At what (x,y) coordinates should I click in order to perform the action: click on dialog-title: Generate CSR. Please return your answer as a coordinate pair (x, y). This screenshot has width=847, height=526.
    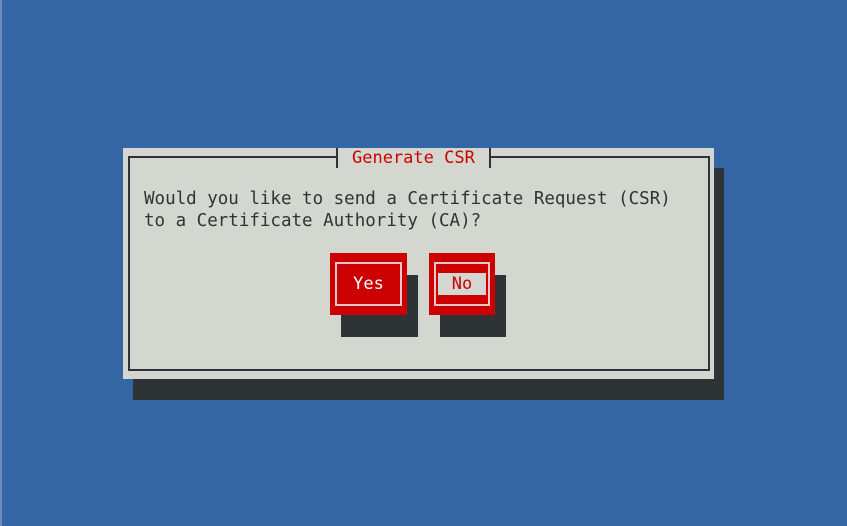
    Looking at the image, I should click on (413, 158).